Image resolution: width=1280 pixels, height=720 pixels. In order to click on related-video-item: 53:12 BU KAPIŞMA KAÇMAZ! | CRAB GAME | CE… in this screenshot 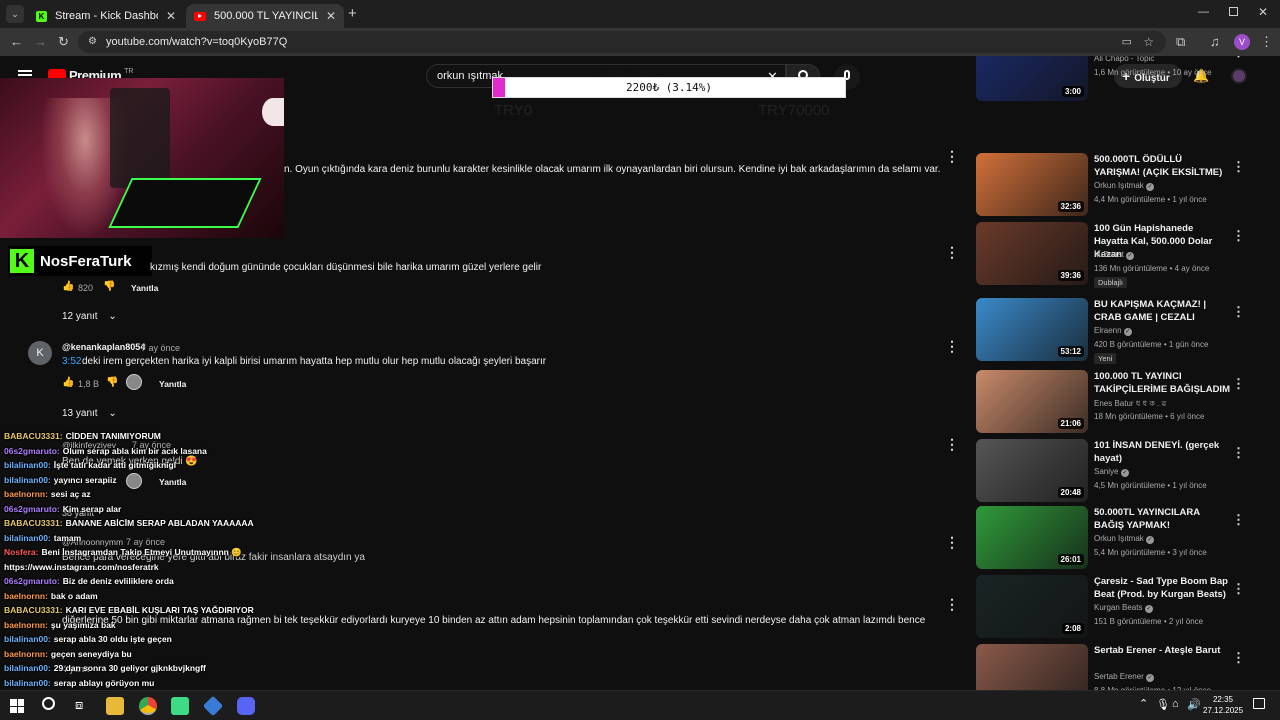, I will do `click(1126, 331)`.